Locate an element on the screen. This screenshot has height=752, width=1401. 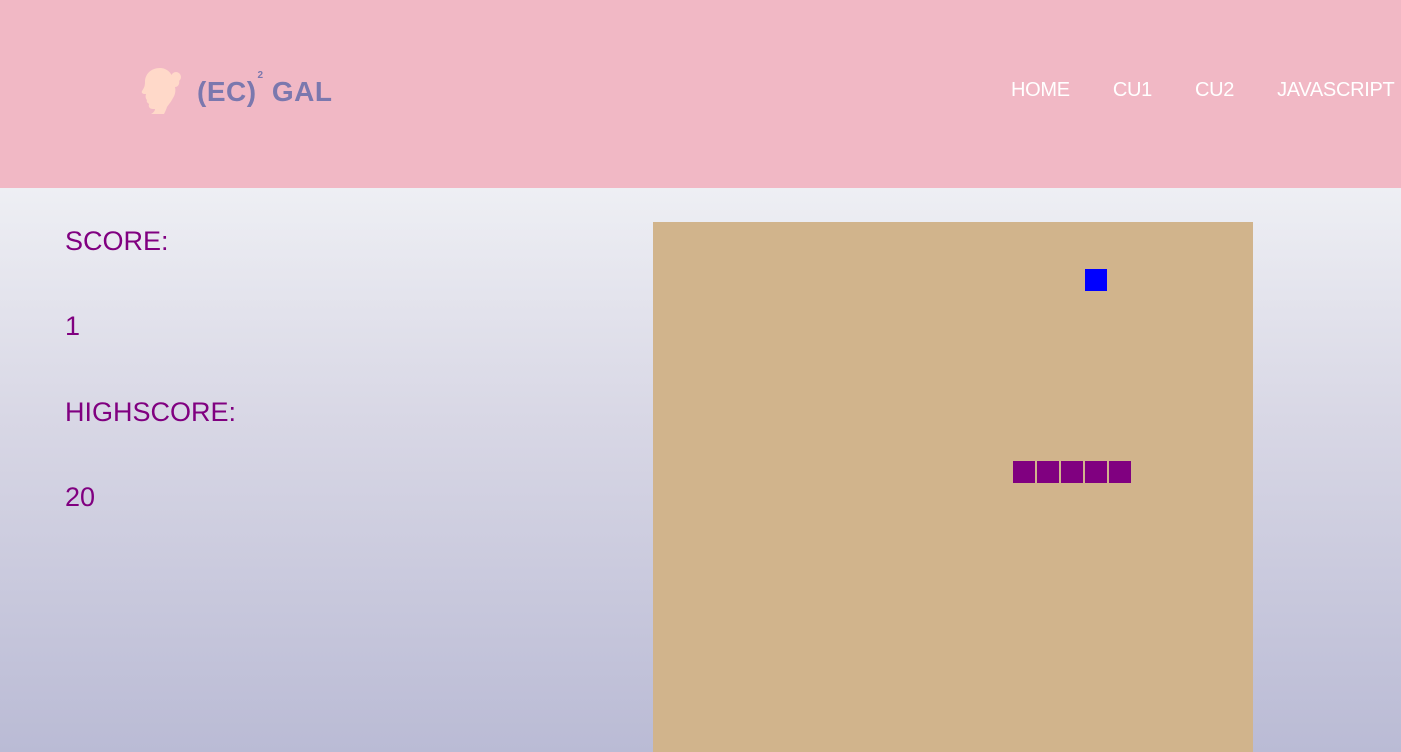
score-value: 1 is located at coordinates (73, 326).